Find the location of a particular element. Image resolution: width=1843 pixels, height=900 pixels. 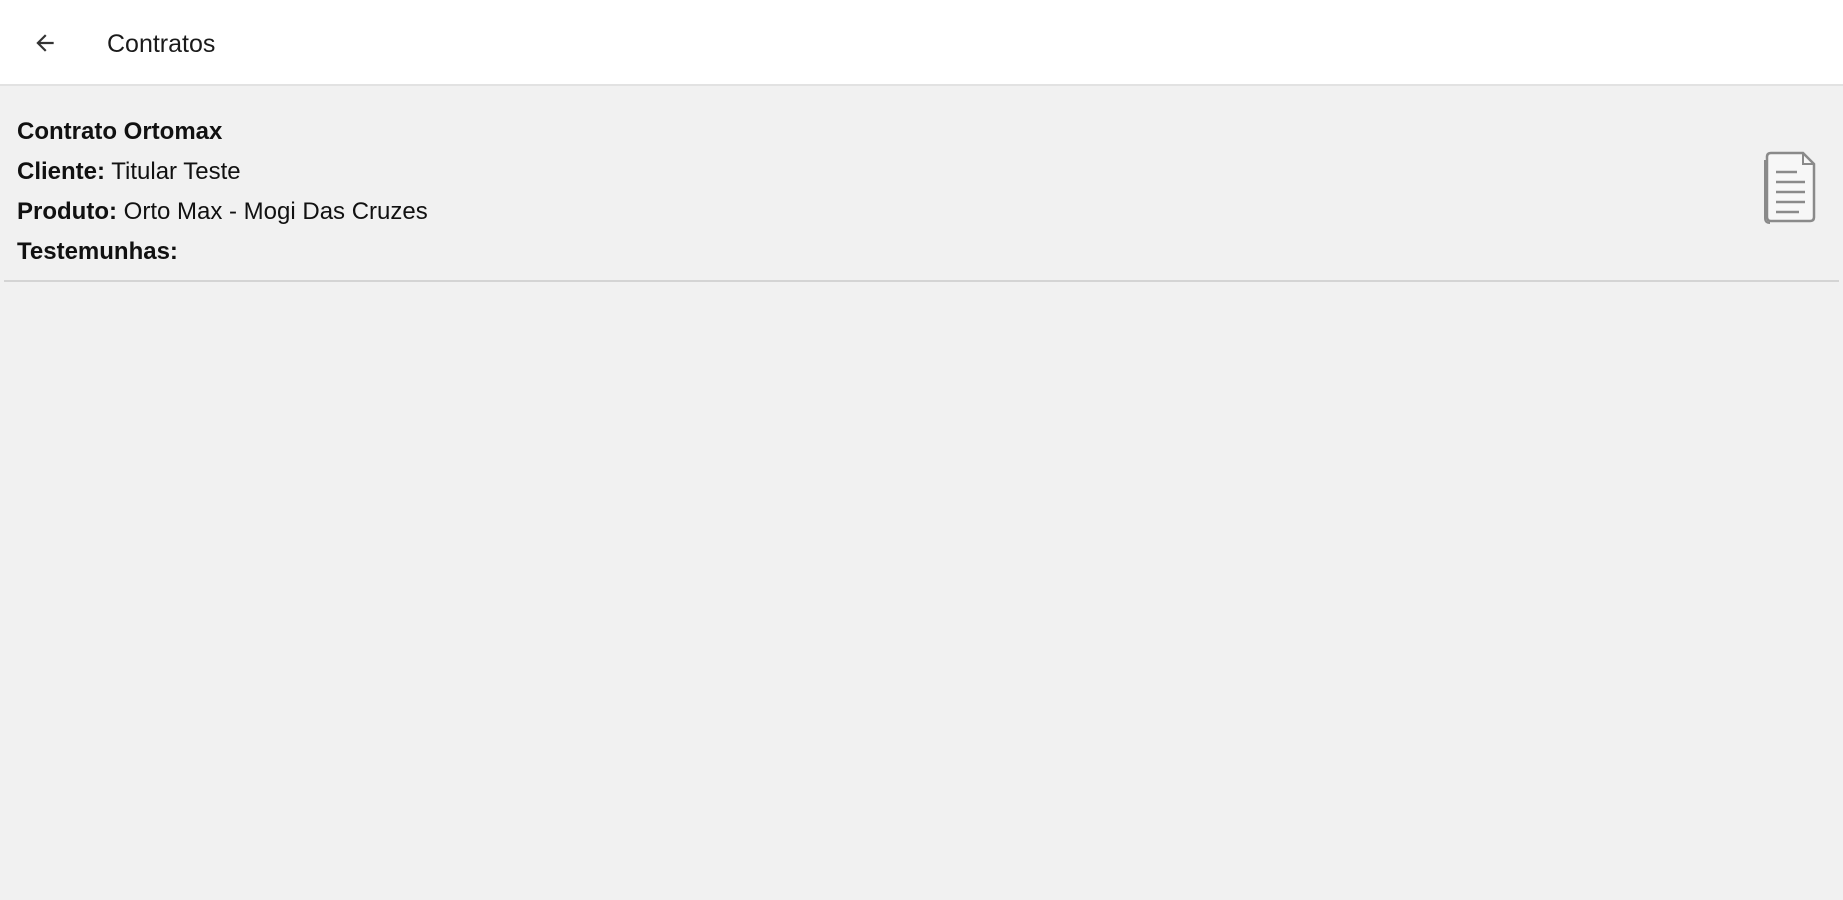

list-divider is located at coordinates (921, 281).